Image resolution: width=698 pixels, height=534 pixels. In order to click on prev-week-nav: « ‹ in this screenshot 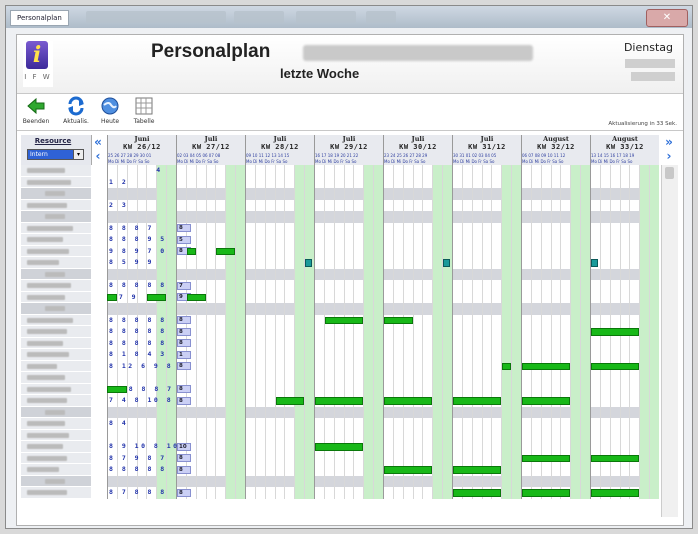, I will do `click(98, 150)`.